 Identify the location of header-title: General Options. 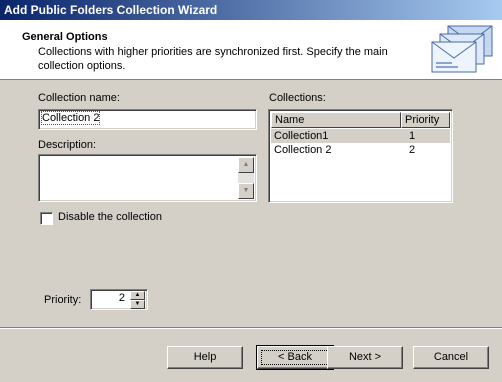
(65, 37).